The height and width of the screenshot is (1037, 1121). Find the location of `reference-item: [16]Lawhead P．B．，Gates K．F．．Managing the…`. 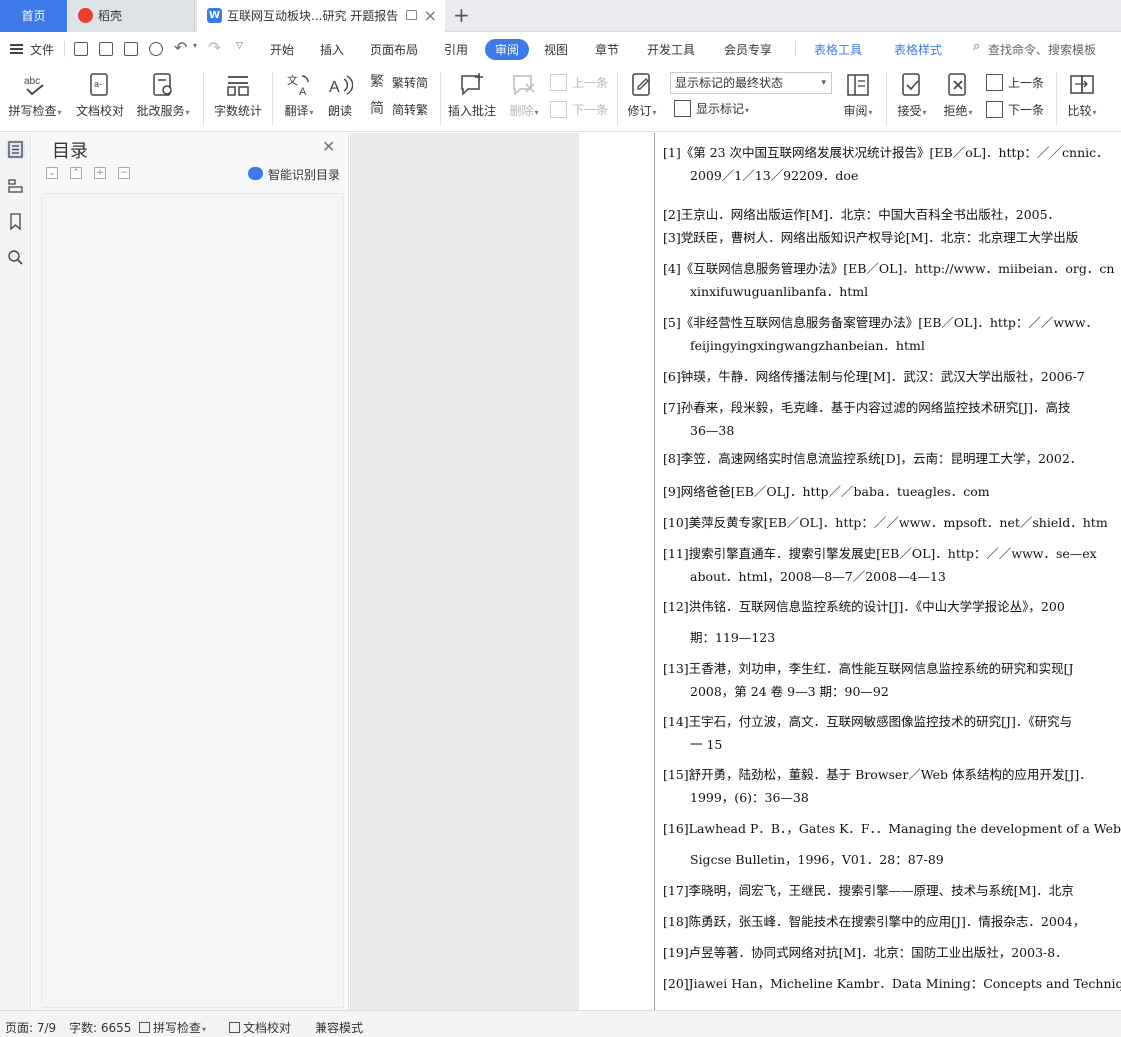

reference-item: [16]Lawhead P．B．，Gates K．F．．Managing the… is located at coordinates (892, 844).